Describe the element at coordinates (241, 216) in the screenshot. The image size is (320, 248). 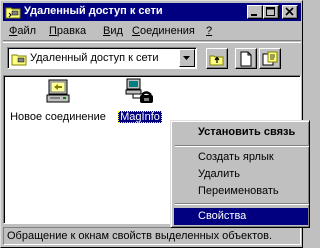
I see `context-item-properties: Свойства` at that location.